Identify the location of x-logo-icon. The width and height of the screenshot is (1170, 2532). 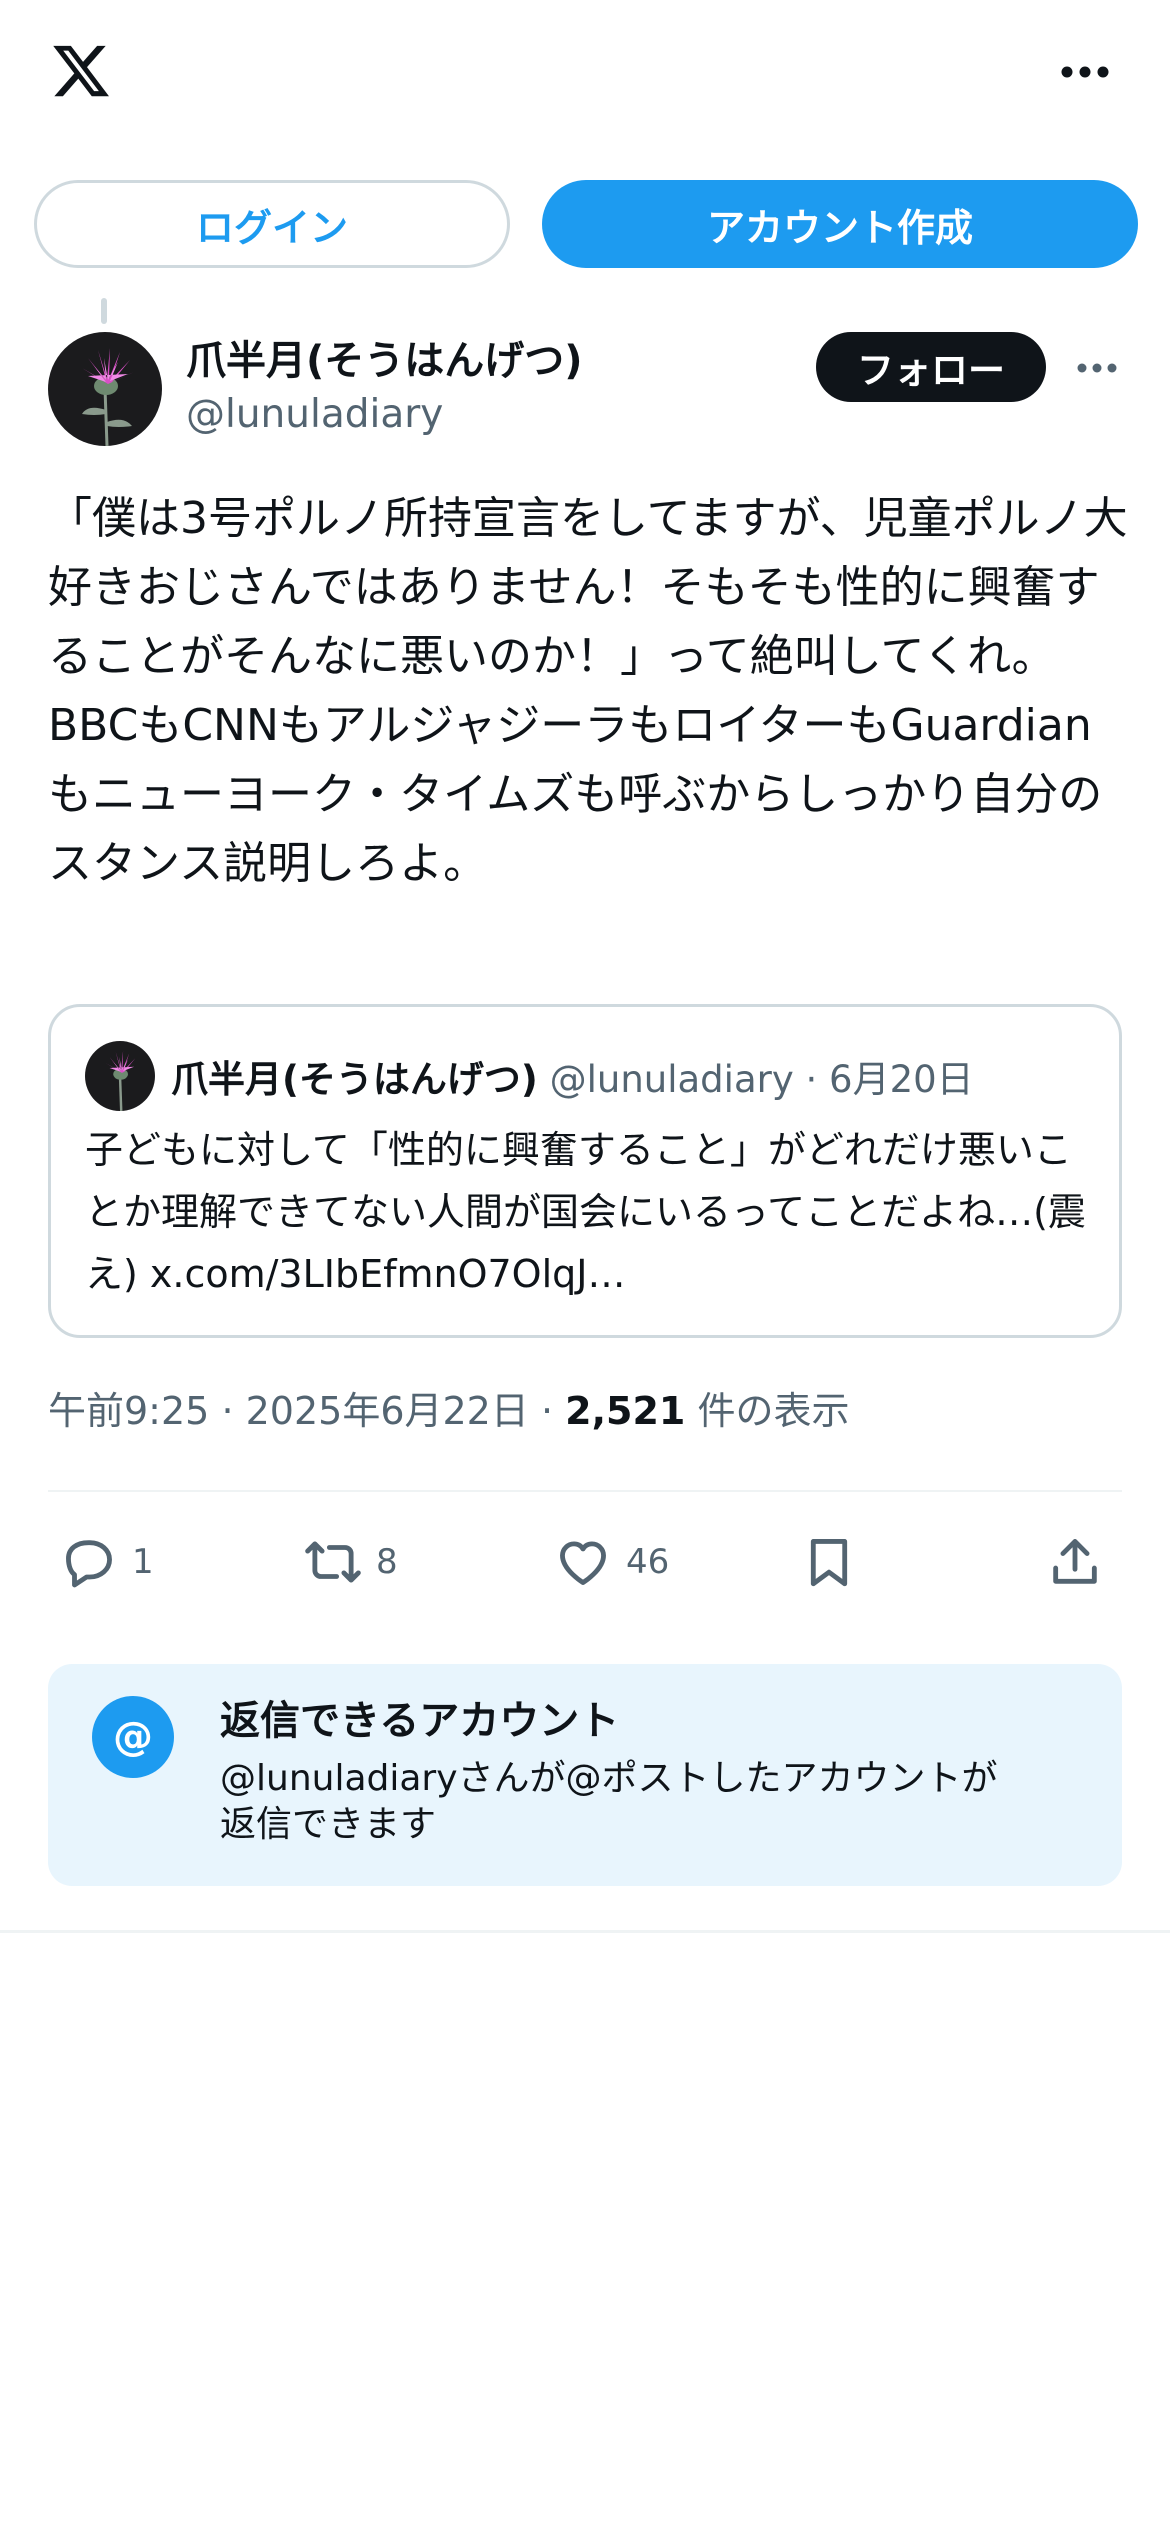
(81, 71).